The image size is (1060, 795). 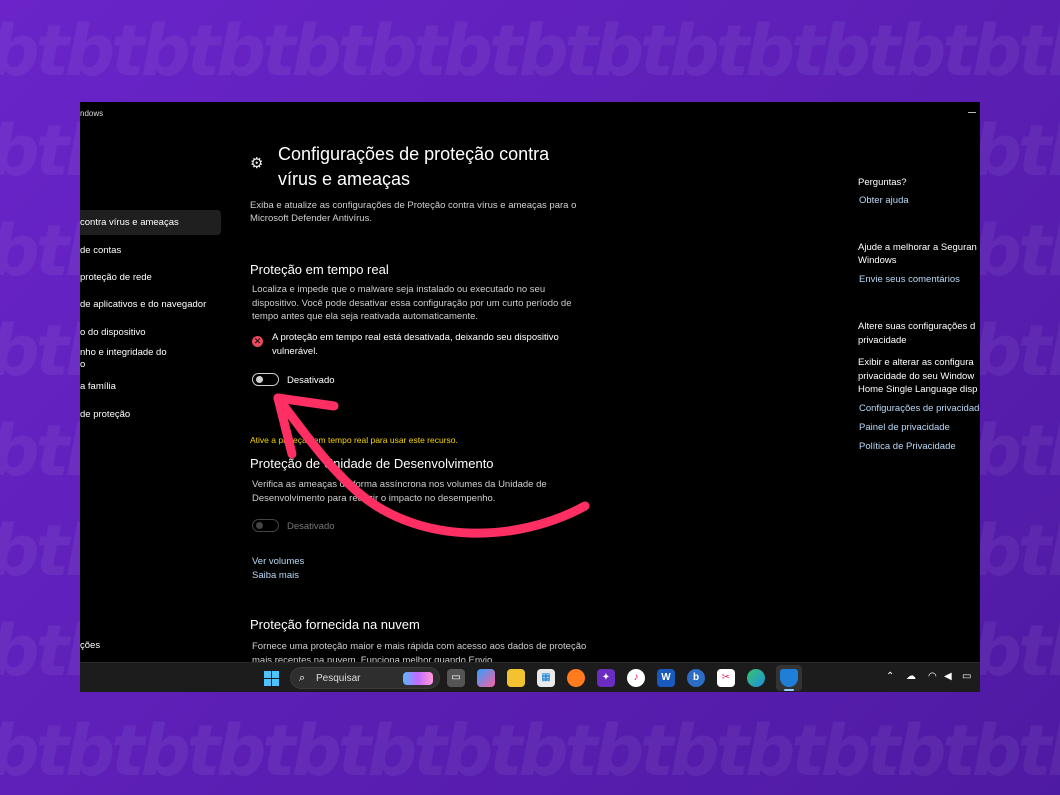 What do you see at coordinates (756, 678) in the screenshot?
I see `edge-icon` at bounding box center [756, 678].